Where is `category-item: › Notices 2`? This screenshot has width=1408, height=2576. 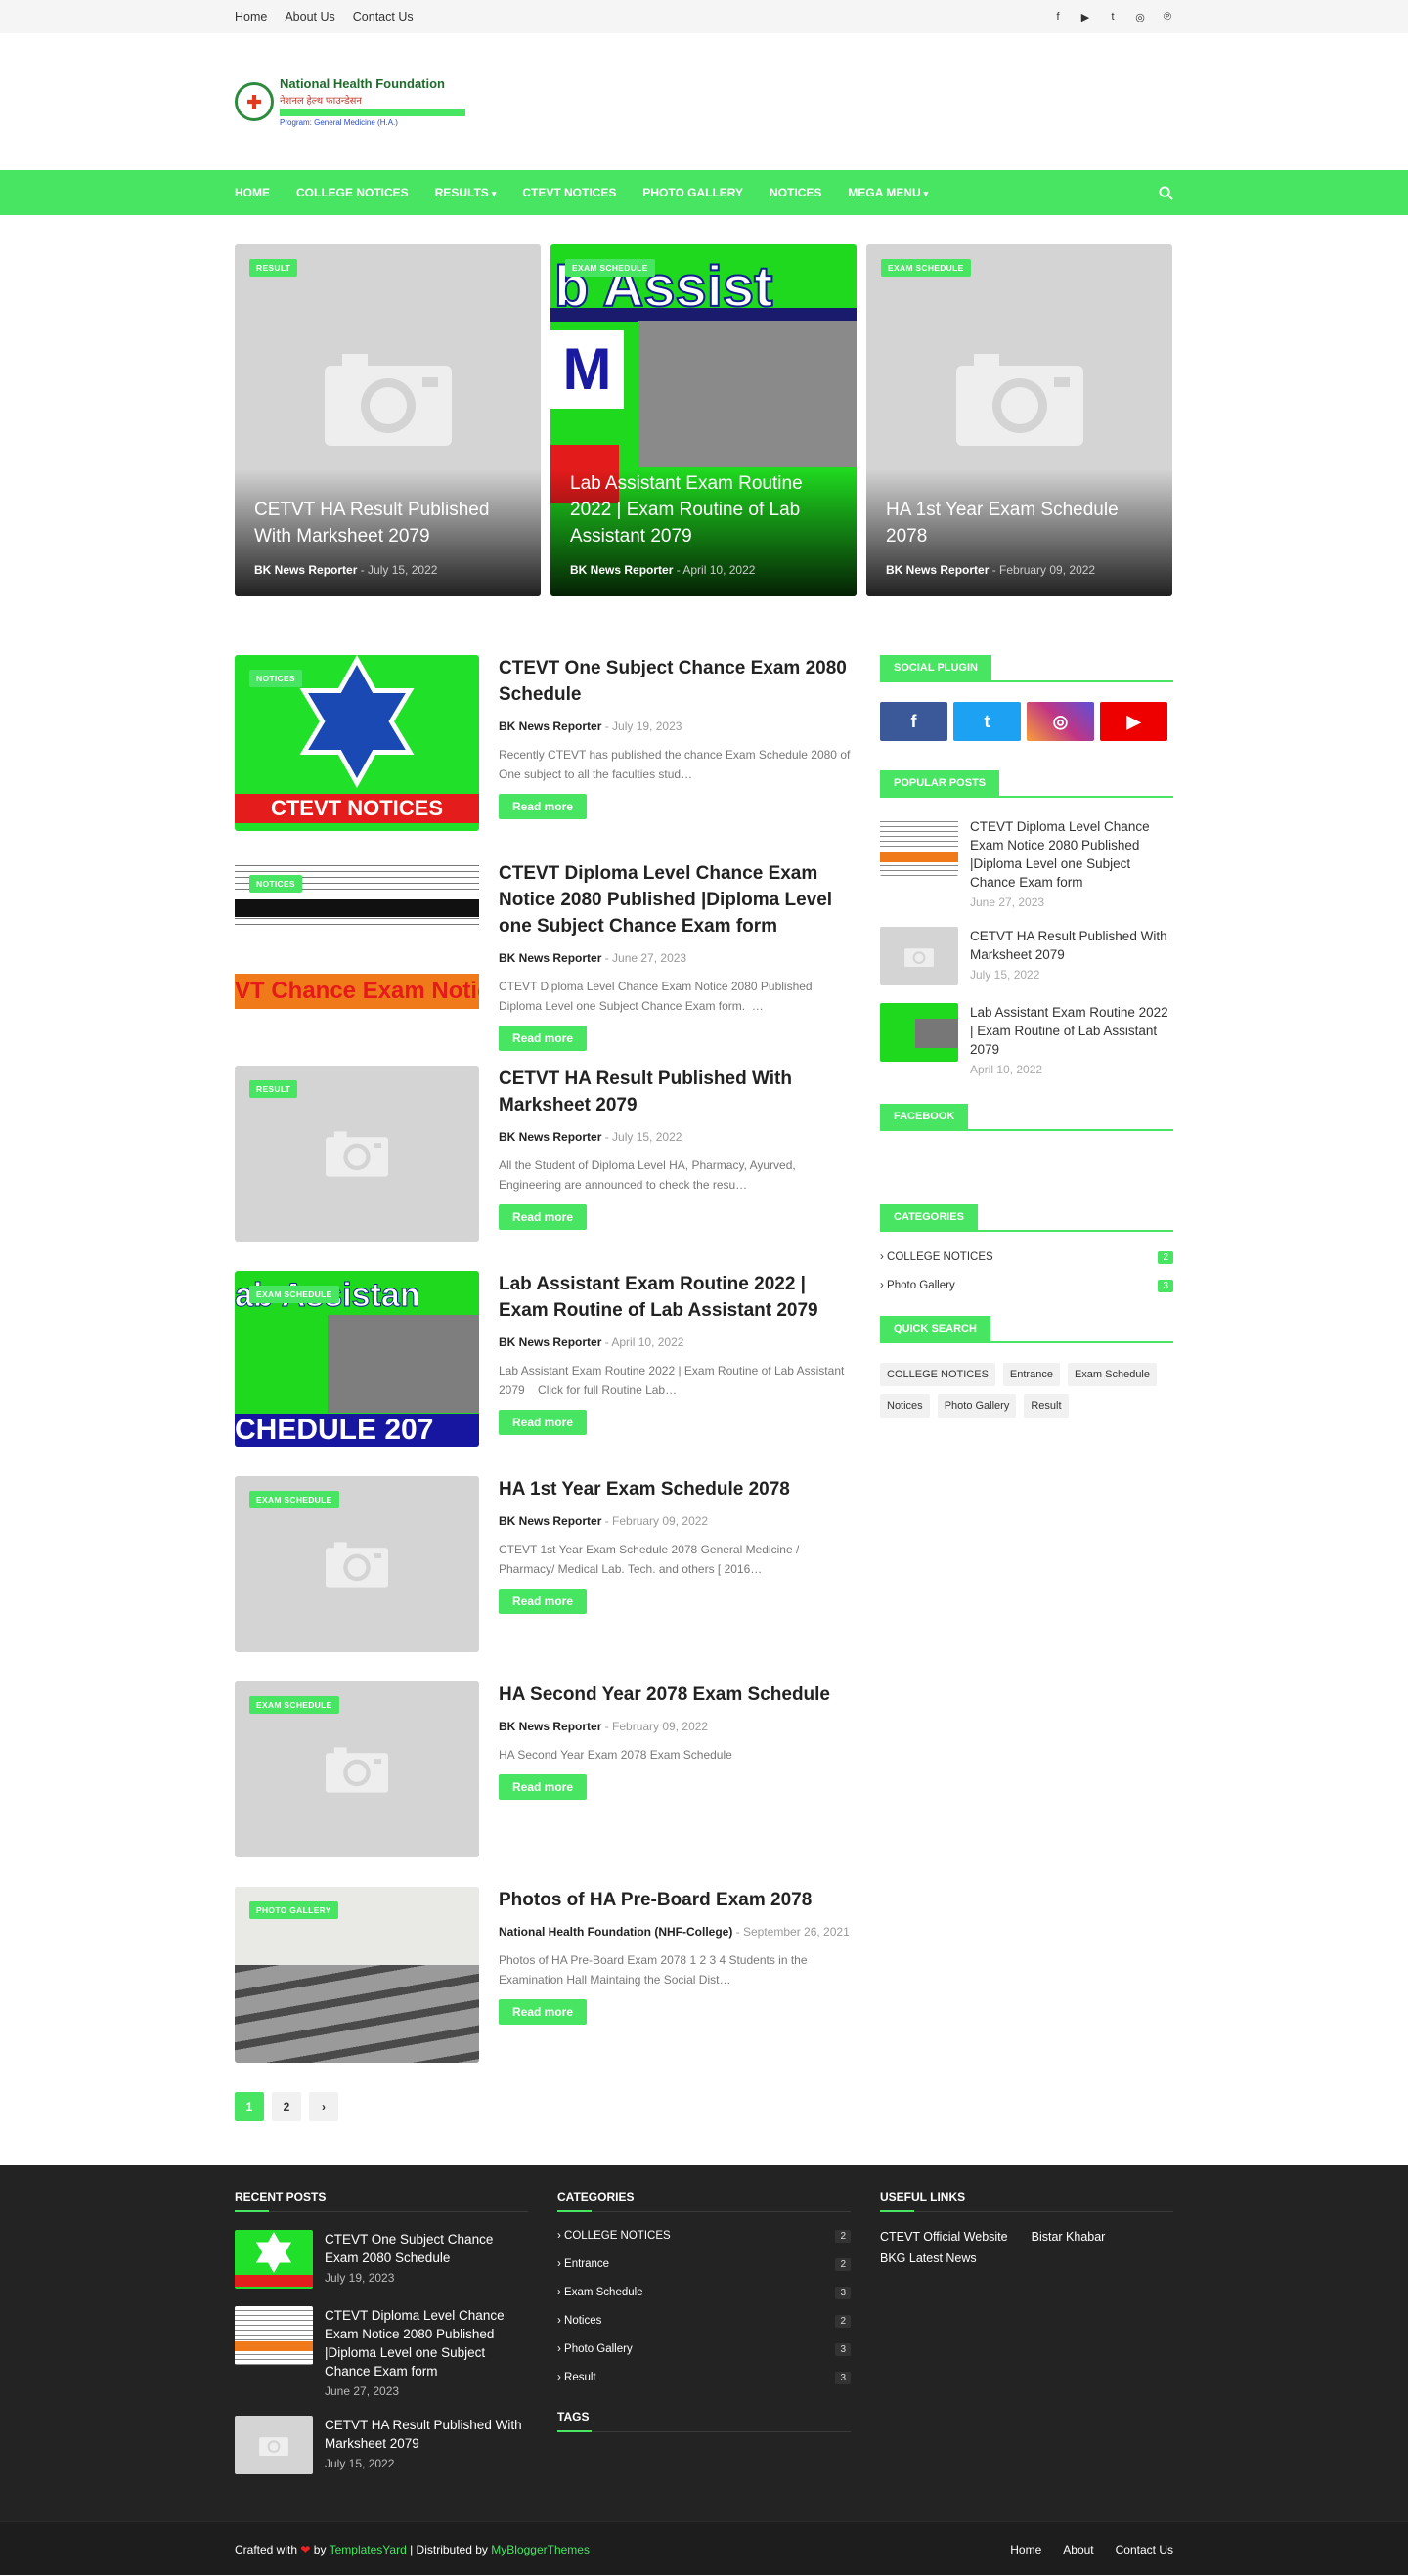
category-item: › Notices 2 is located at coordinates (704, 2321).